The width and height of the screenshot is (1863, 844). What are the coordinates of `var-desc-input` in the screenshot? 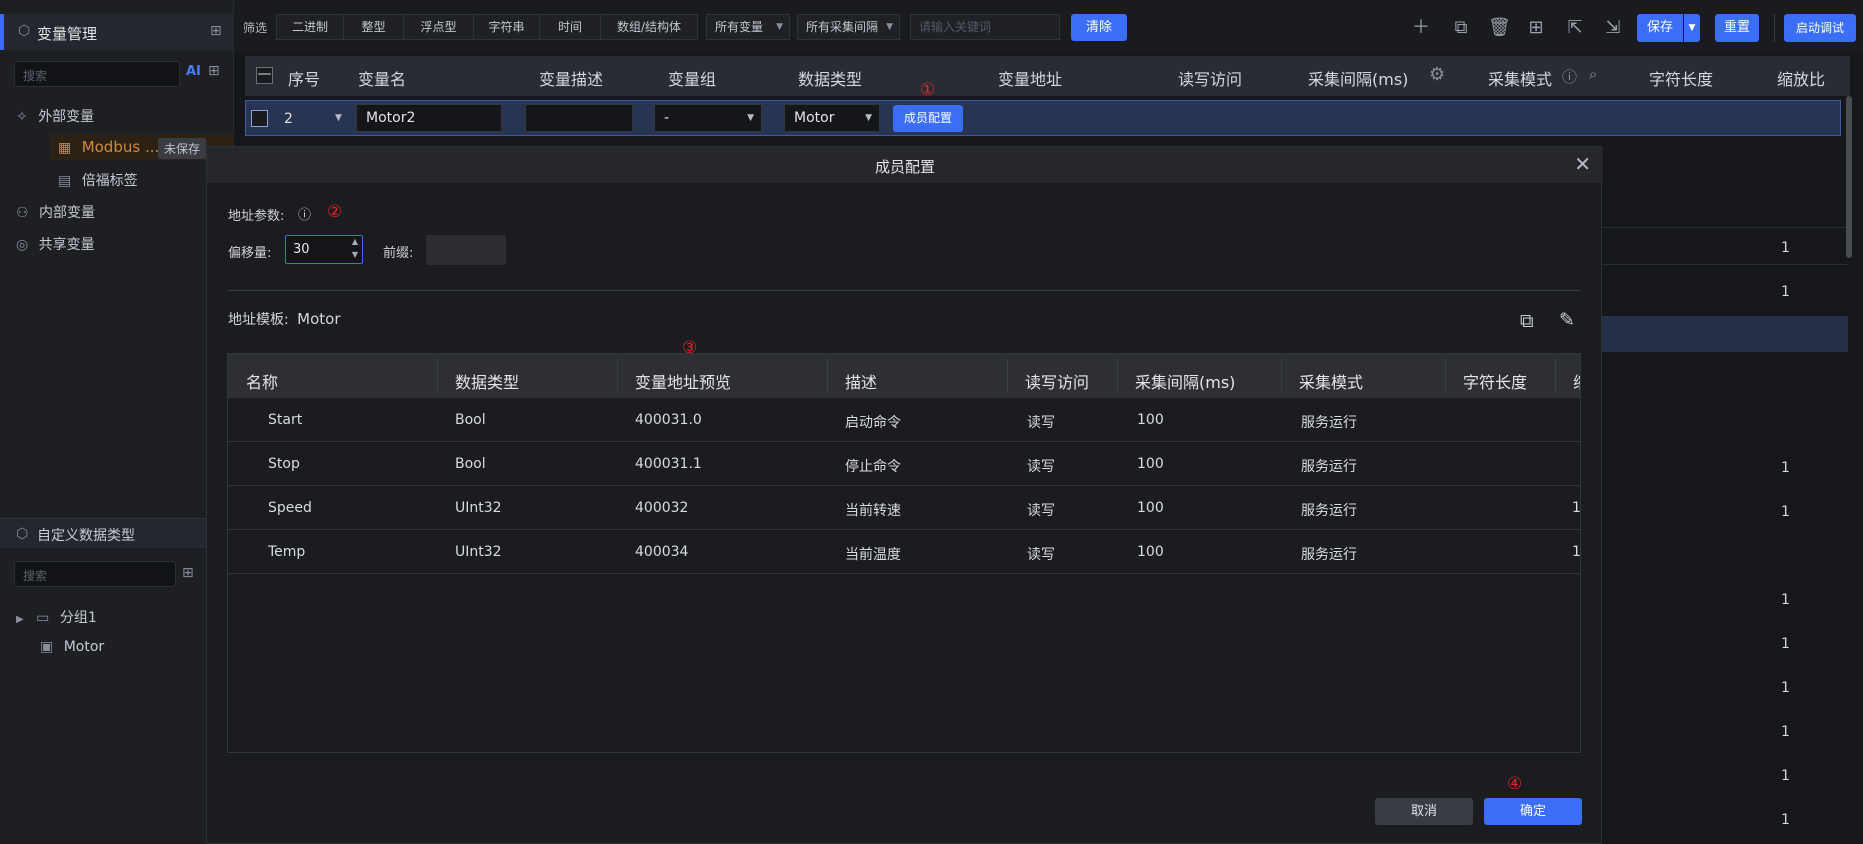 It's located at (579, 118).